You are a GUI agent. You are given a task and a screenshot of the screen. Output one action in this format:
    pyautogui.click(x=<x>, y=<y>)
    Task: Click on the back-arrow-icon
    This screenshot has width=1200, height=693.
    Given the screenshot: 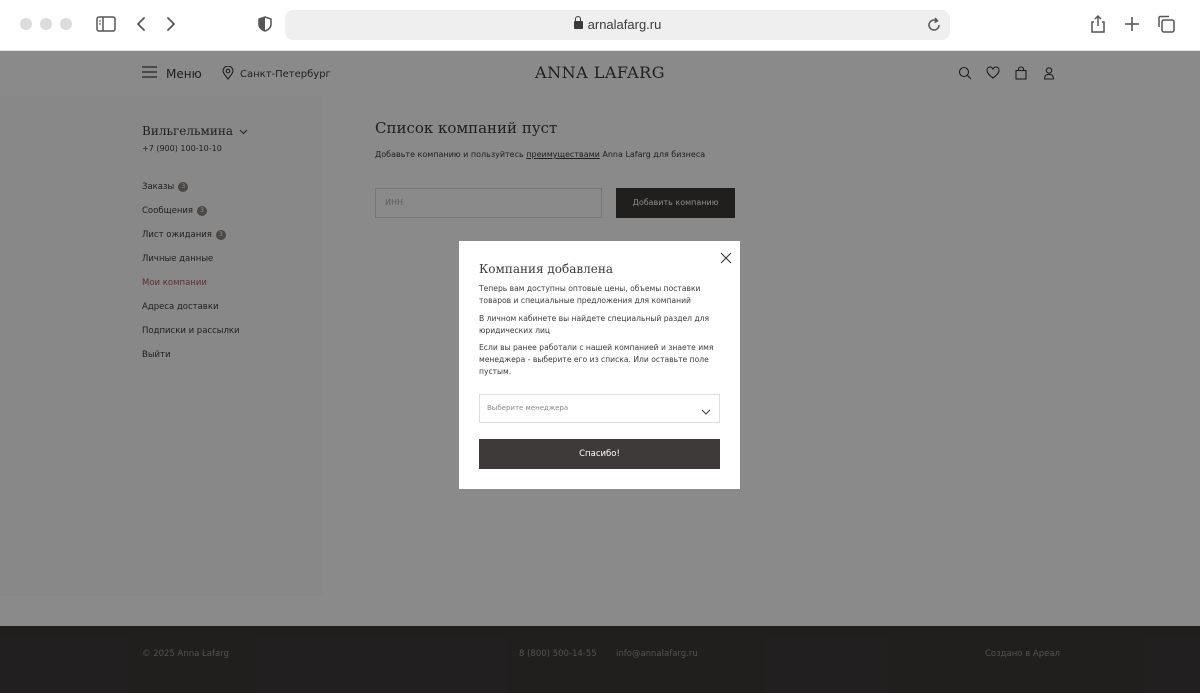 What is the action you would take?
    pyautogui.click(x=141, y=24)
    